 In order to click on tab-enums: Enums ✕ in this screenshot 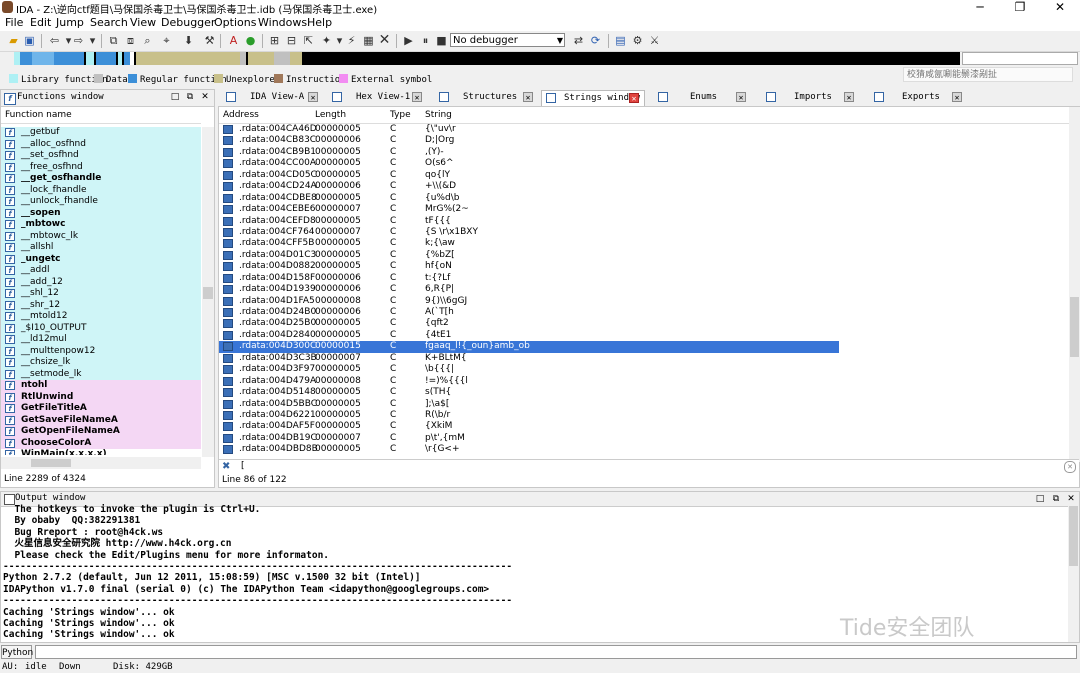, I will do `click(704, 97)`.